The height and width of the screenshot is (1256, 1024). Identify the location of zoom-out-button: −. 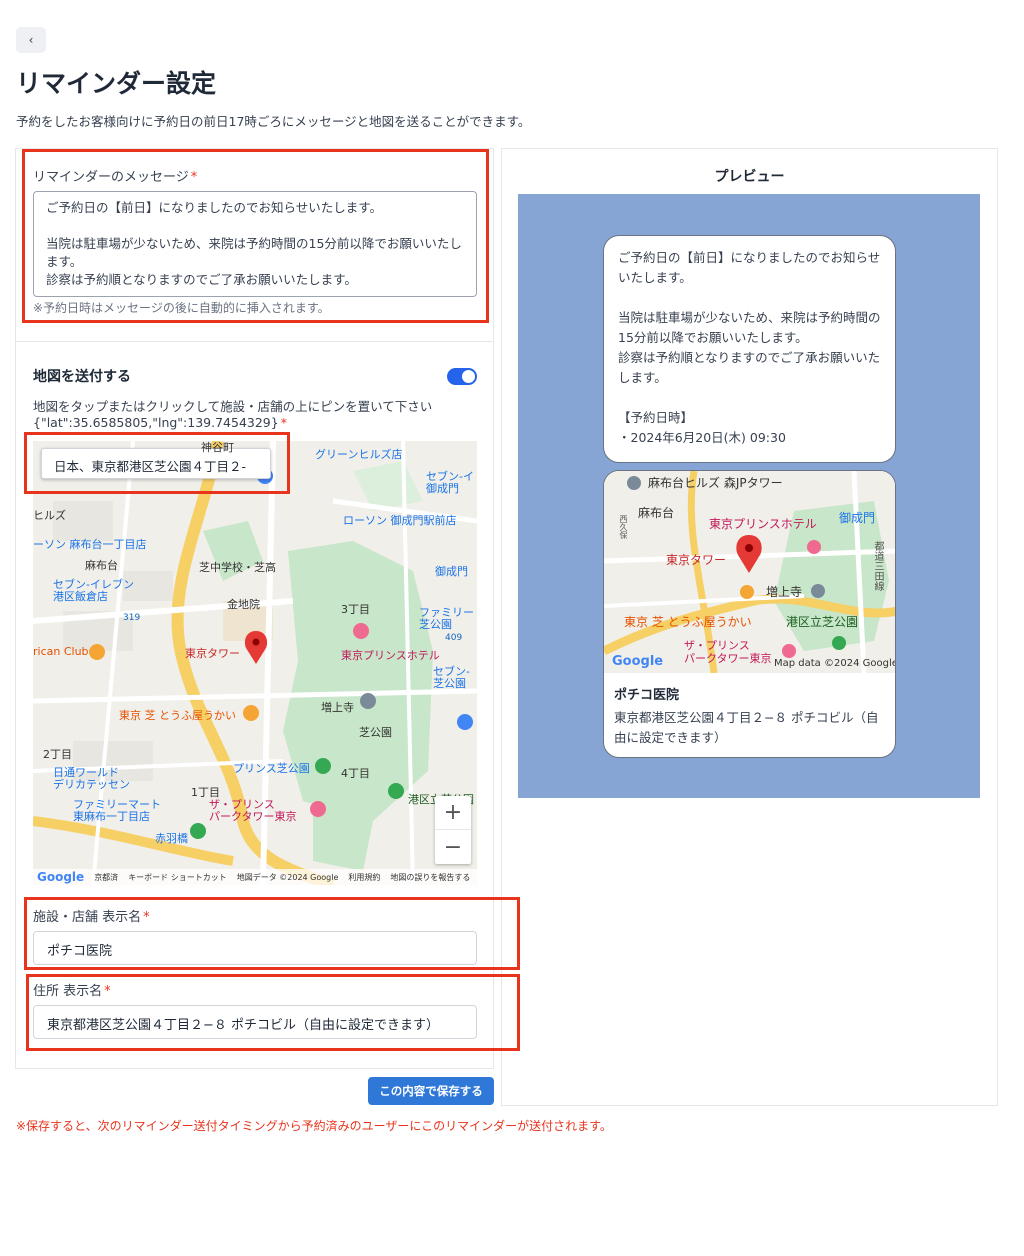
(453, 847).